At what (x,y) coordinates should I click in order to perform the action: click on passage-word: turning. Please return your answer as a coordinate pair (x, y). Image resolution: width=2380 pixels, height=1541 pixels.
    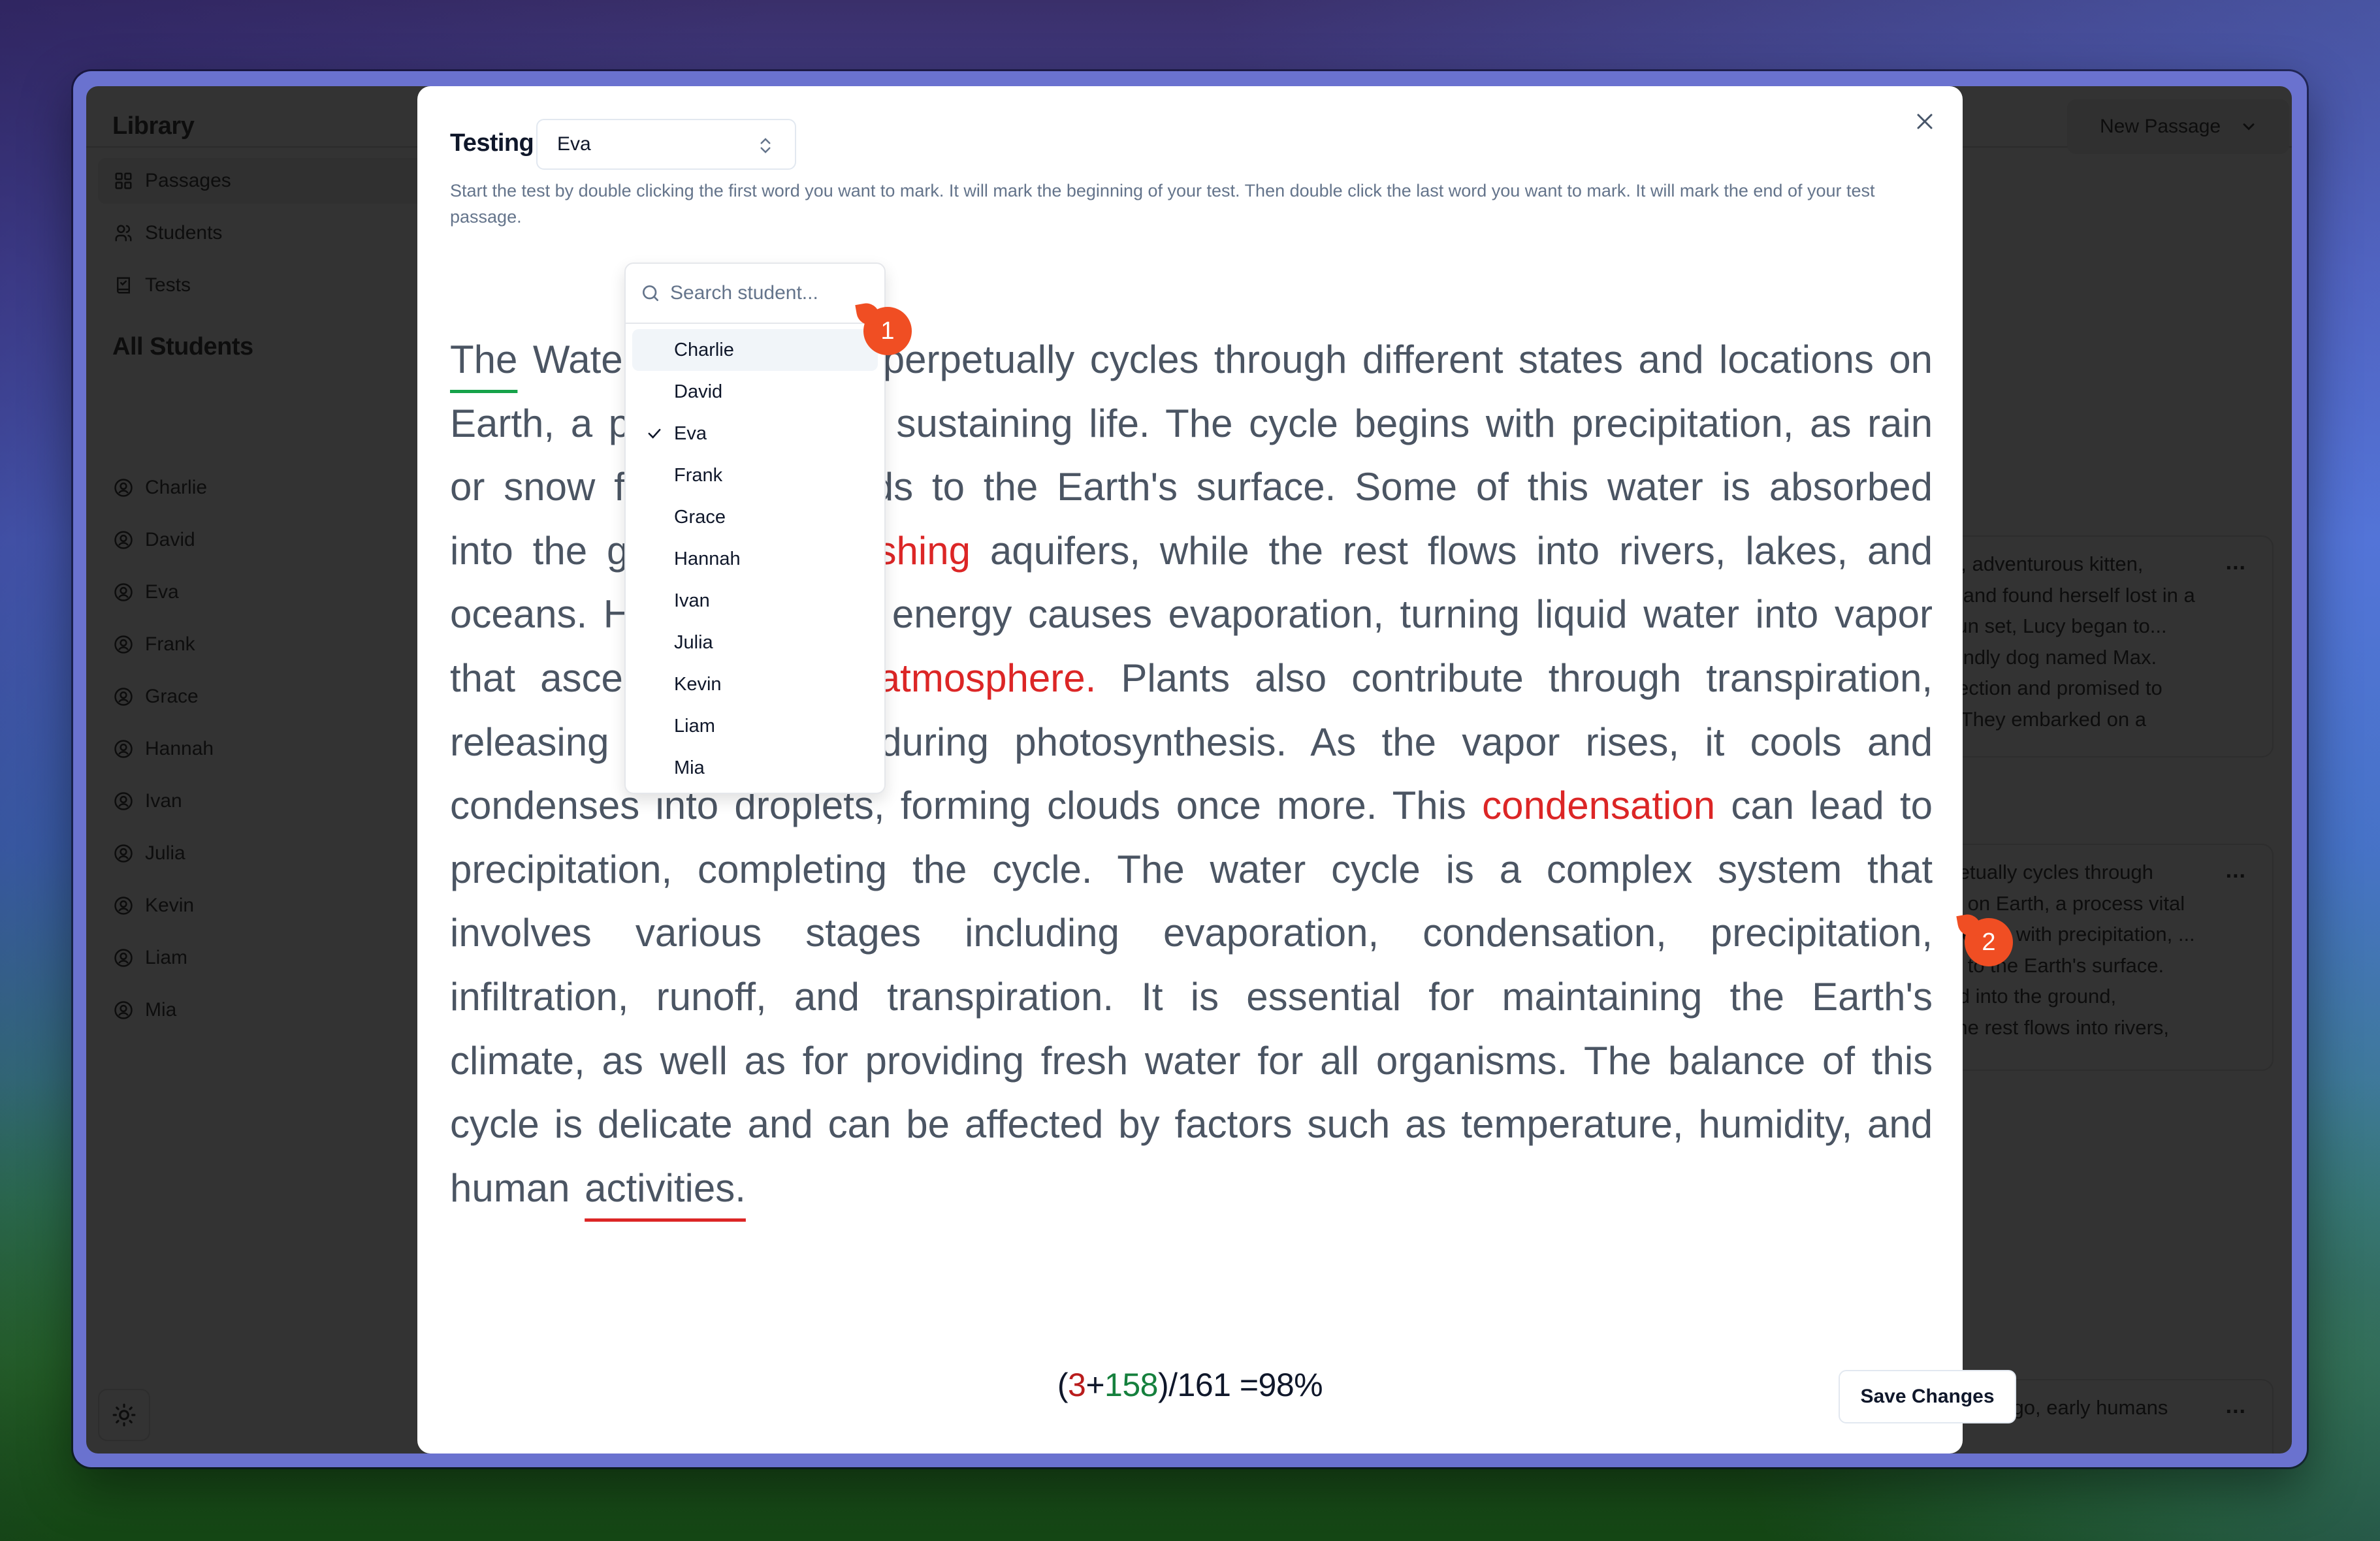
    Looking at the image, I should click on (1459, 614).